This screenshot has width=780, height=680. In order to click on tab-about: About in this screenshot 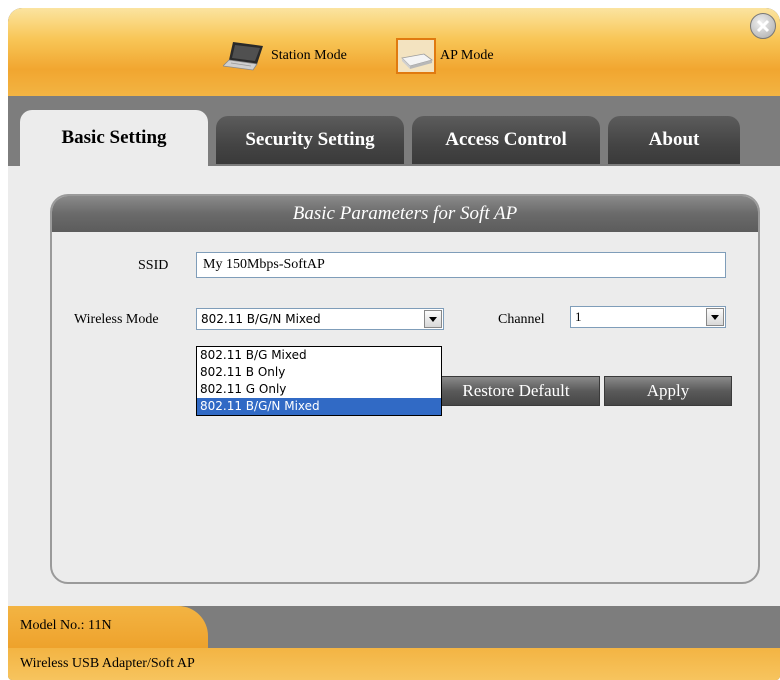, I will do `click(674, 140)`.